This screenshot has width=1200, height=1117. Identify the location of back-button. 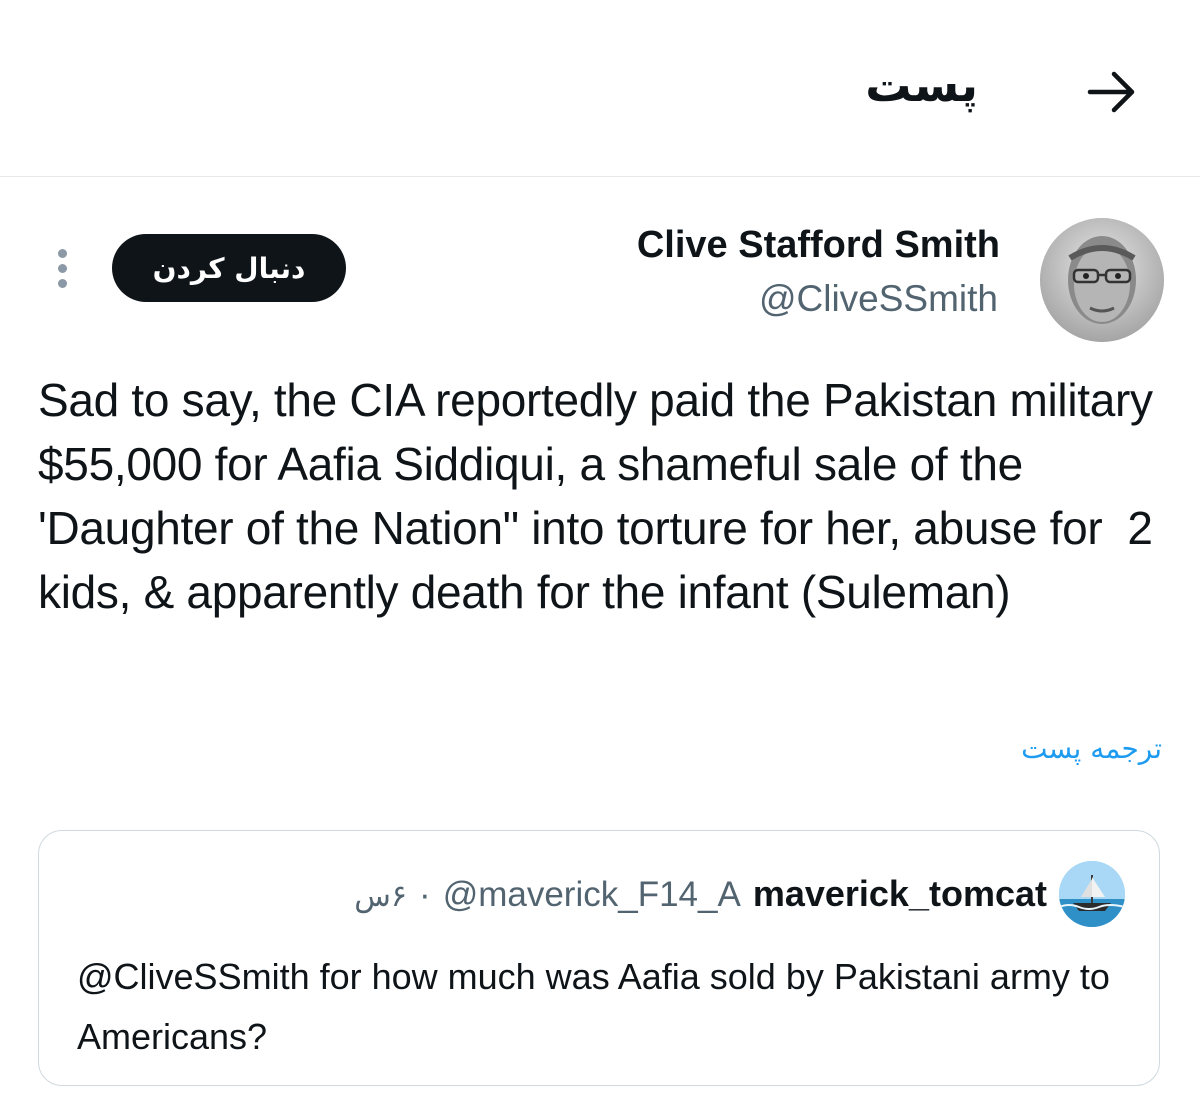
(1112, 92).